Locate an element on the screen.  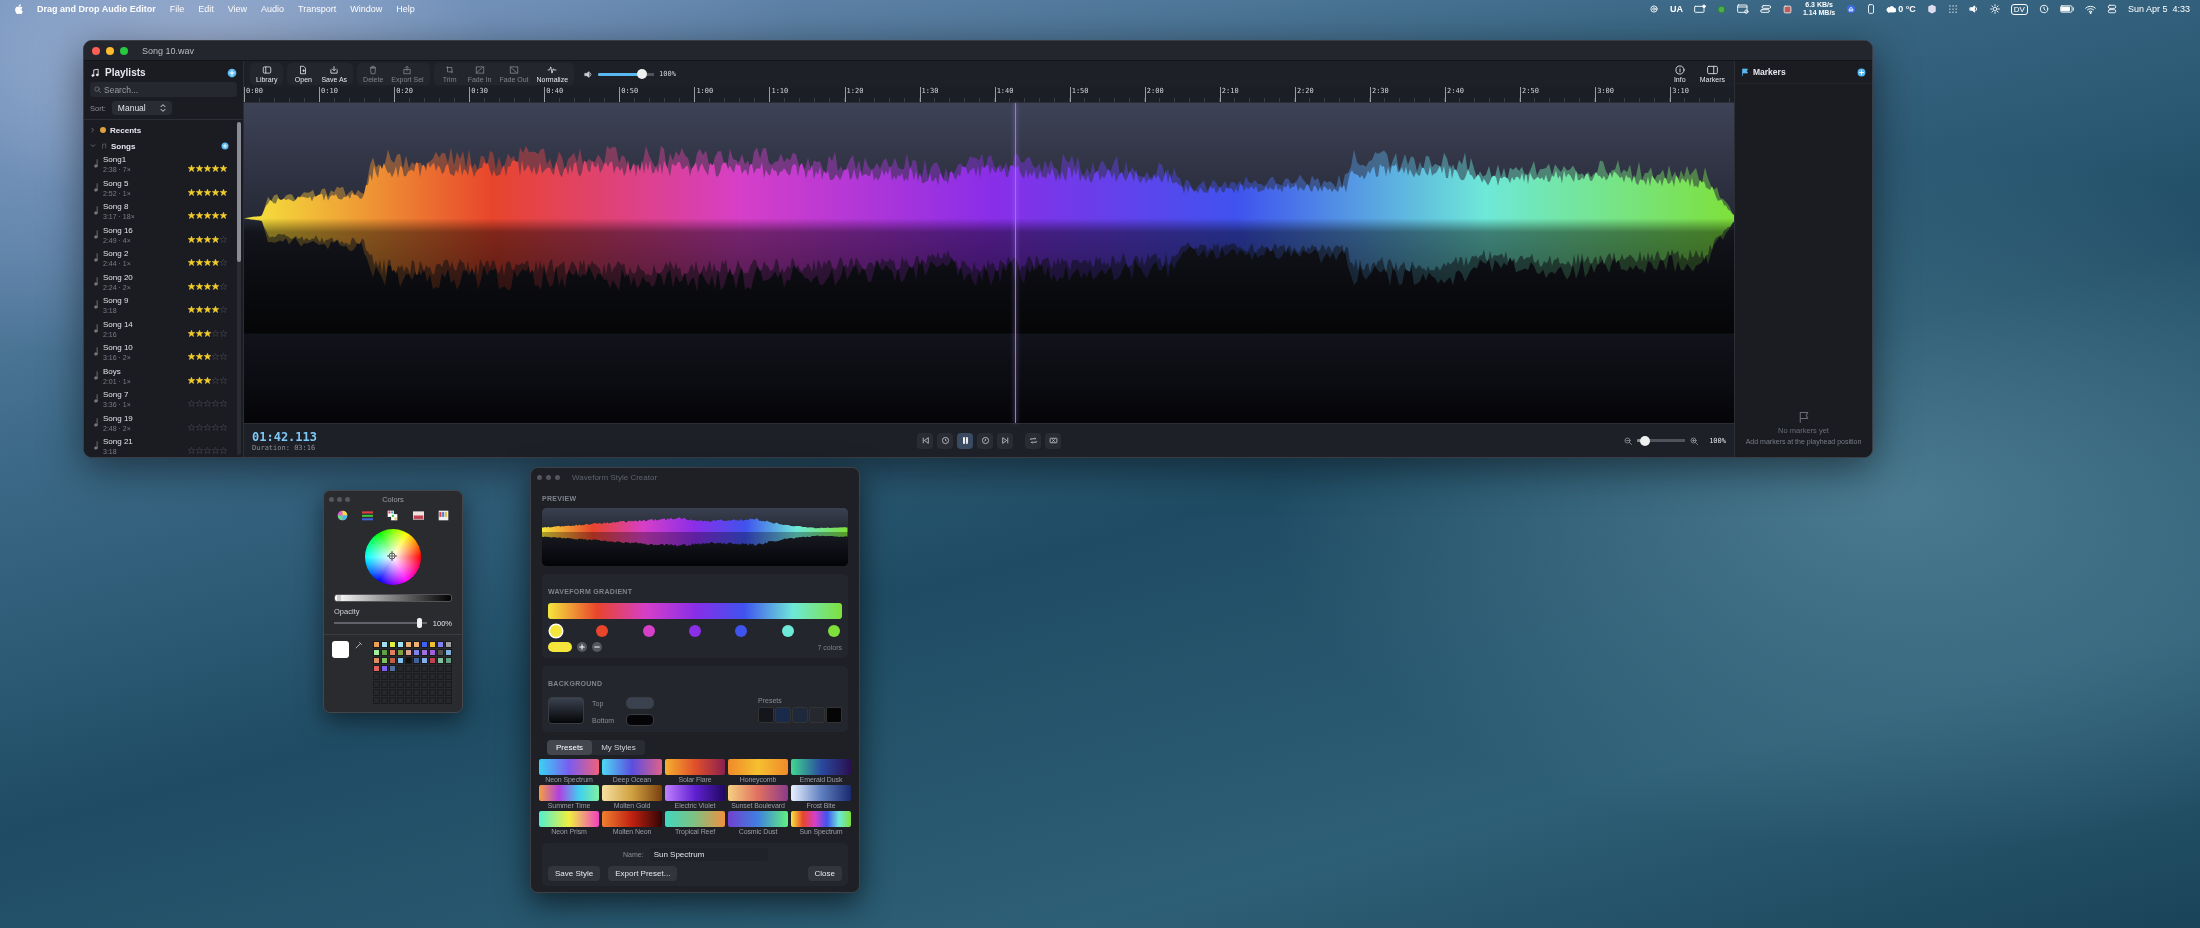
selected-color-well is located at coordinates (560, 647).